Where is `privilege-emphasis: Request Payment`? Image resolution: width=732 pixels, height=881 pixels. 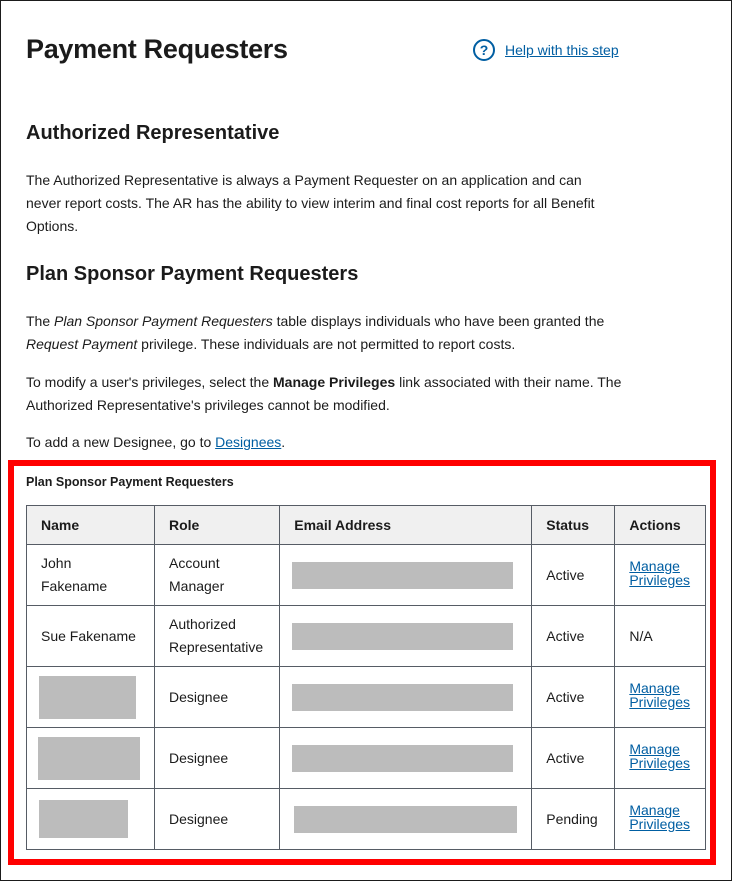
privilege-emphasis: Request Payment is located at coordinates (82, 344).